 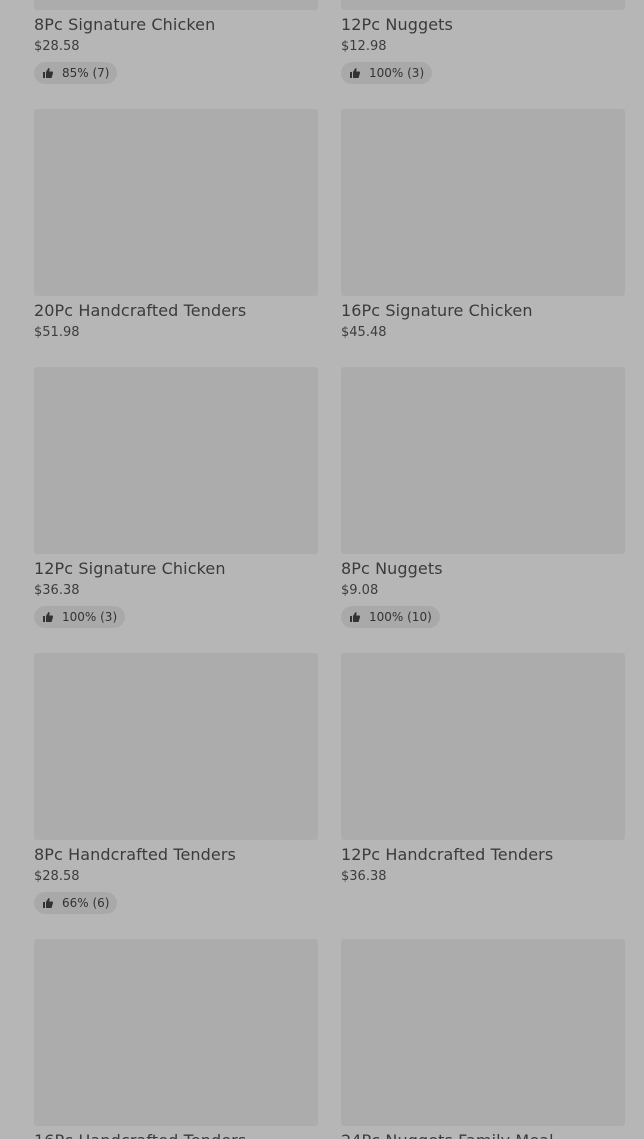 What do you see at coordinates (397, 24) in the screenshot?
I see `menu-item-title: 12Pc Nuggets` at bounding box center [397, 24].